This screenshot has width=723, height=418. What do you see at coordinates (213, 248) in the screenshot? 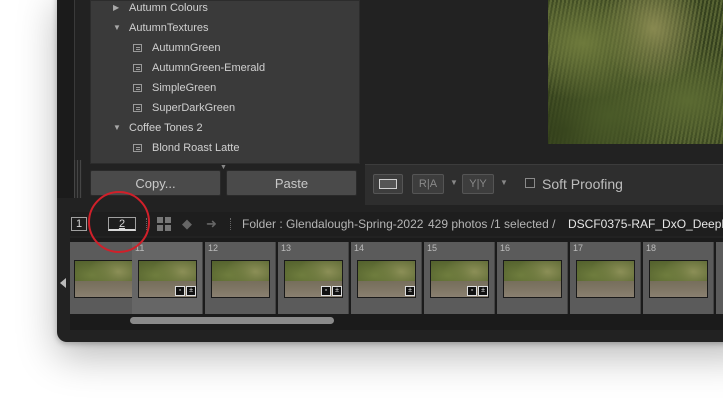
I see `thumbnail-index: 12` at bounding box center [213, 248].